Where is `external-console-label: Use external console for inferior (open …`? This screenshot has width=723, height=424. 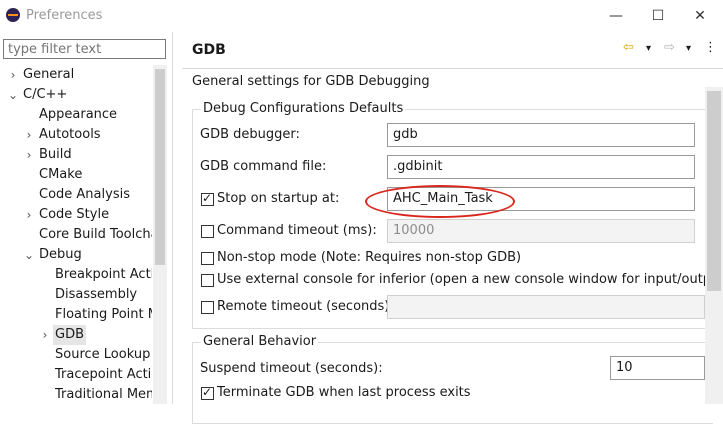 external-console-label: Use external console for inferior (open … is located at coordinates (470, 279).